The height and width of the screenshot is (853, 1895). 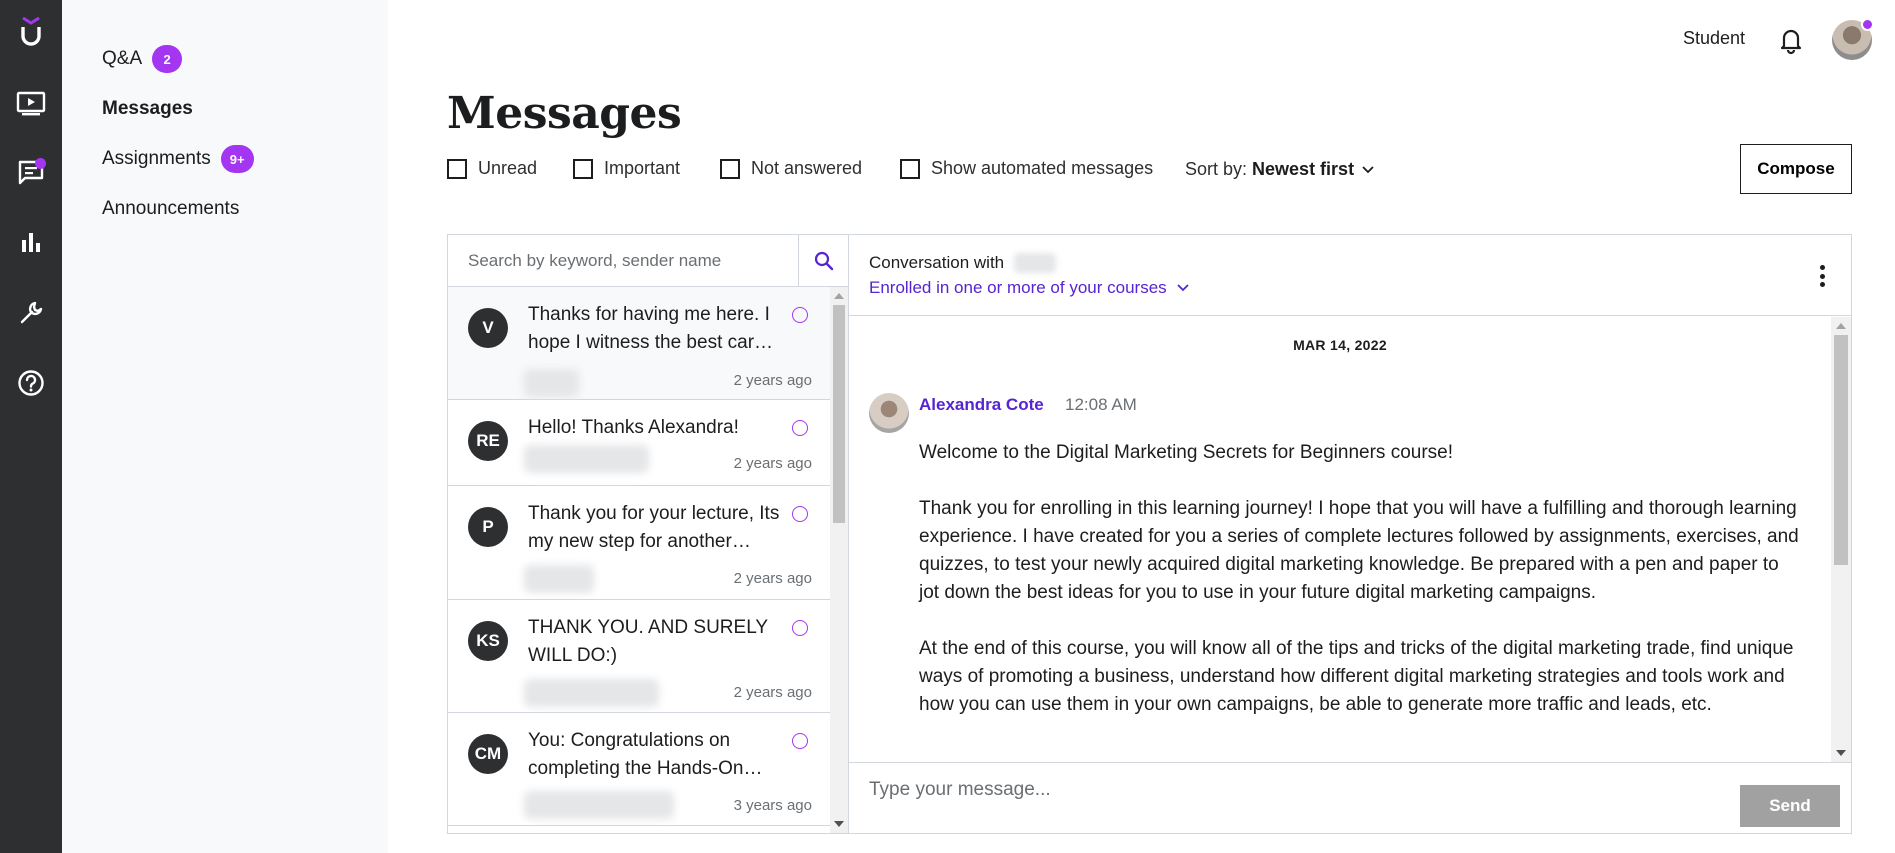 What do you see at coordinates (583, 168) in the screenshot?
I see `important-checkbox` at bounding box center [583, 168].